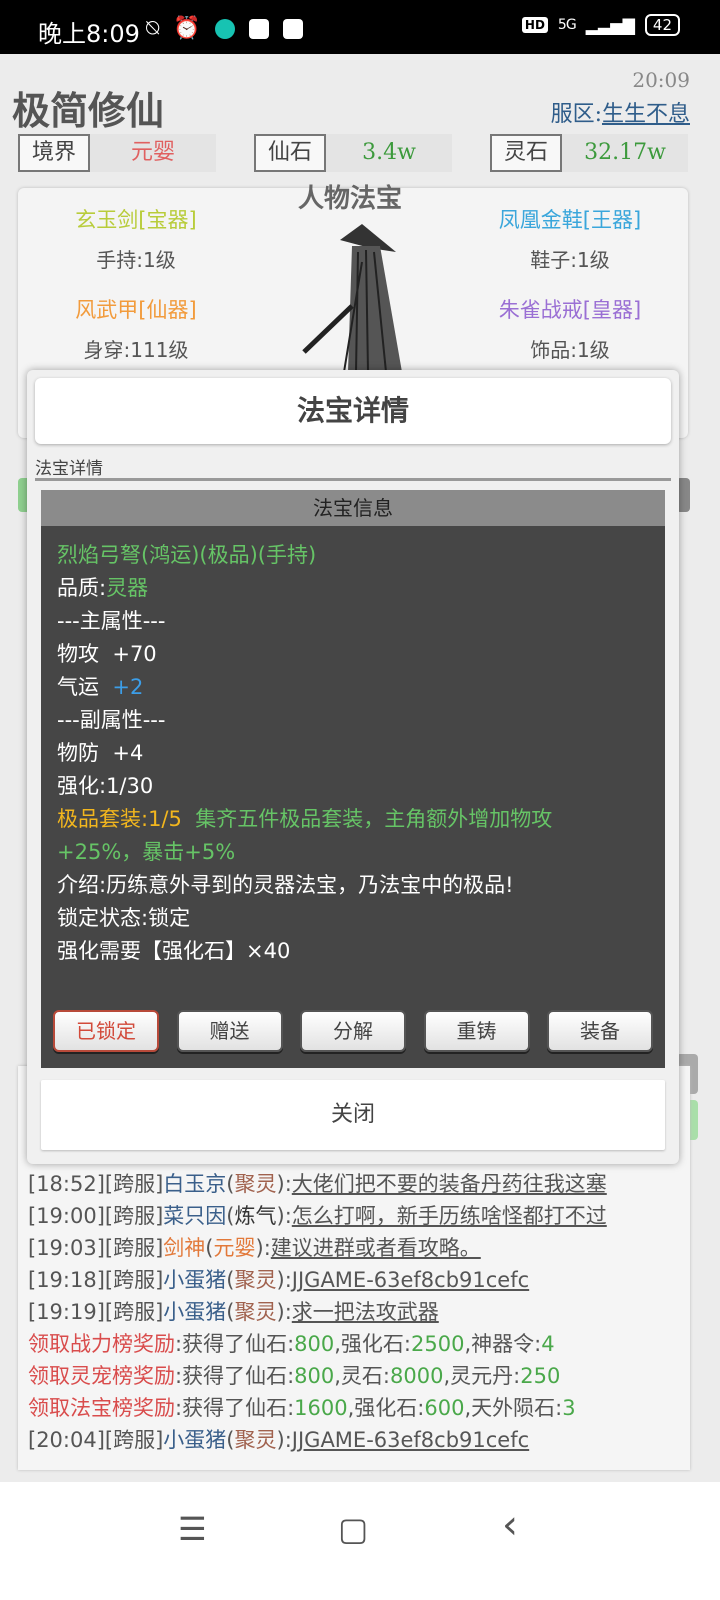 This screenshot has width=720, height=1600. Describe the element at coordinates (105, 786) in the screenshot. I see `enhance-level: 强化:1/30` at that location.